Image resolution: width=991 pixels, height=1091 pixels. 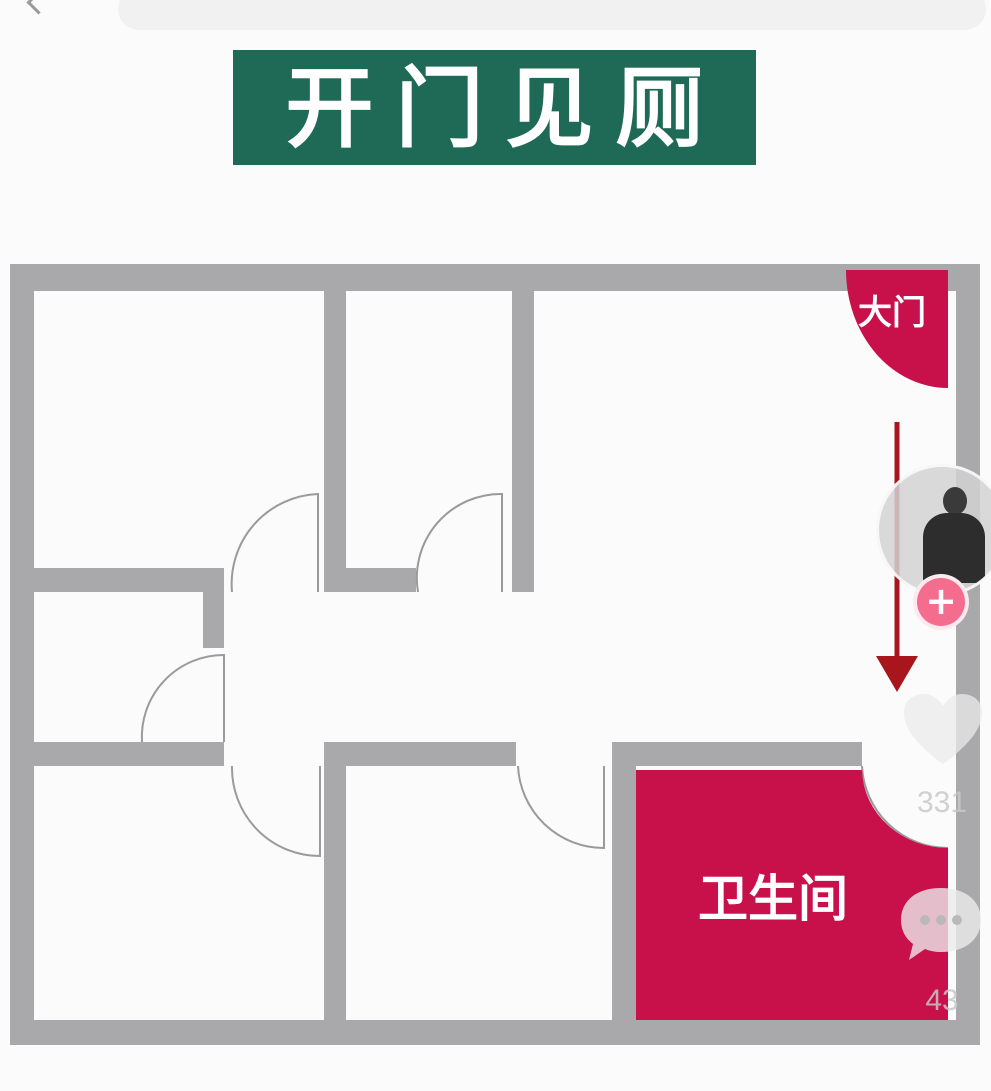 I want to click on follow-button: +, so click(x=941, y=602).